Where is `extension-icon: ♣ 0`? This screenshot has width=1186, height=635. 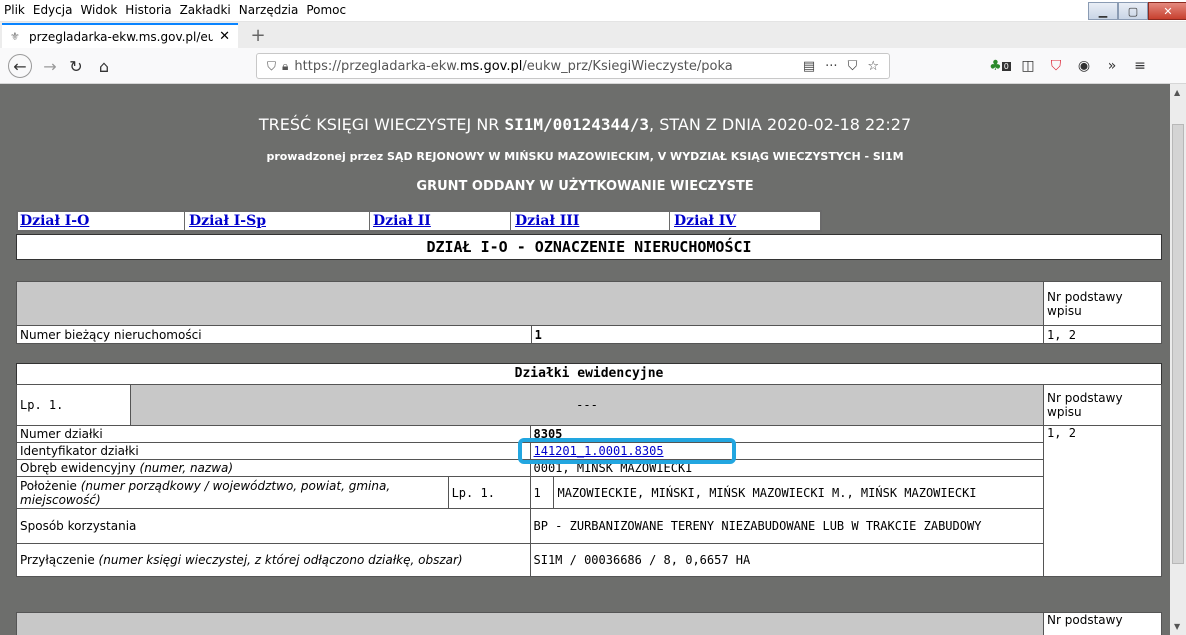
extension-icon: ♣ 0 is located at coordinates (1000, 66).